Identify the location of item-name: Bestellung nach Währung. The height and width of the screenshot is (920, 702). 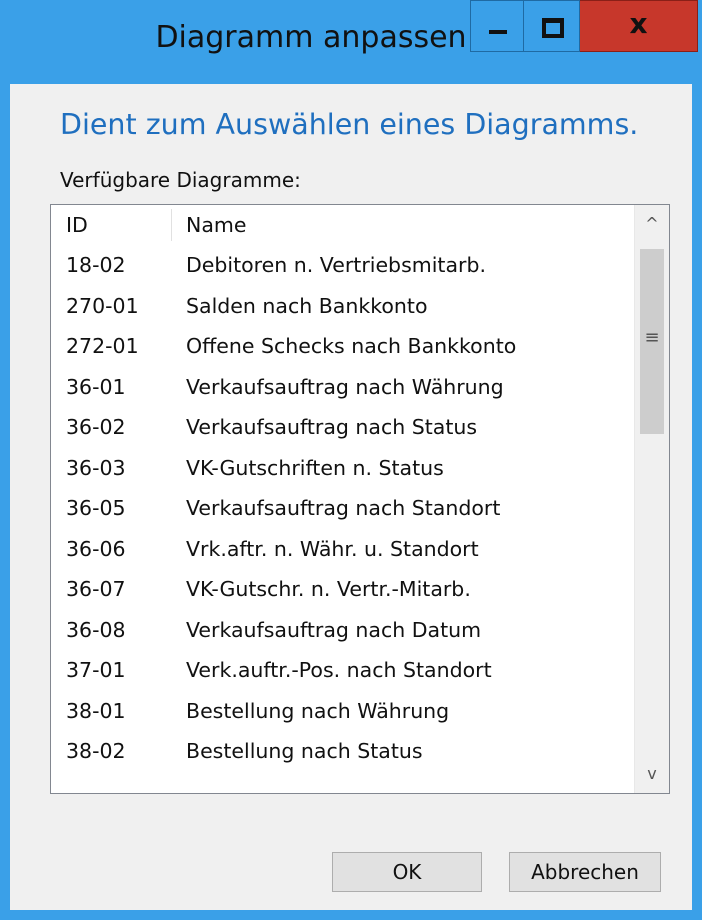
(318, 710).